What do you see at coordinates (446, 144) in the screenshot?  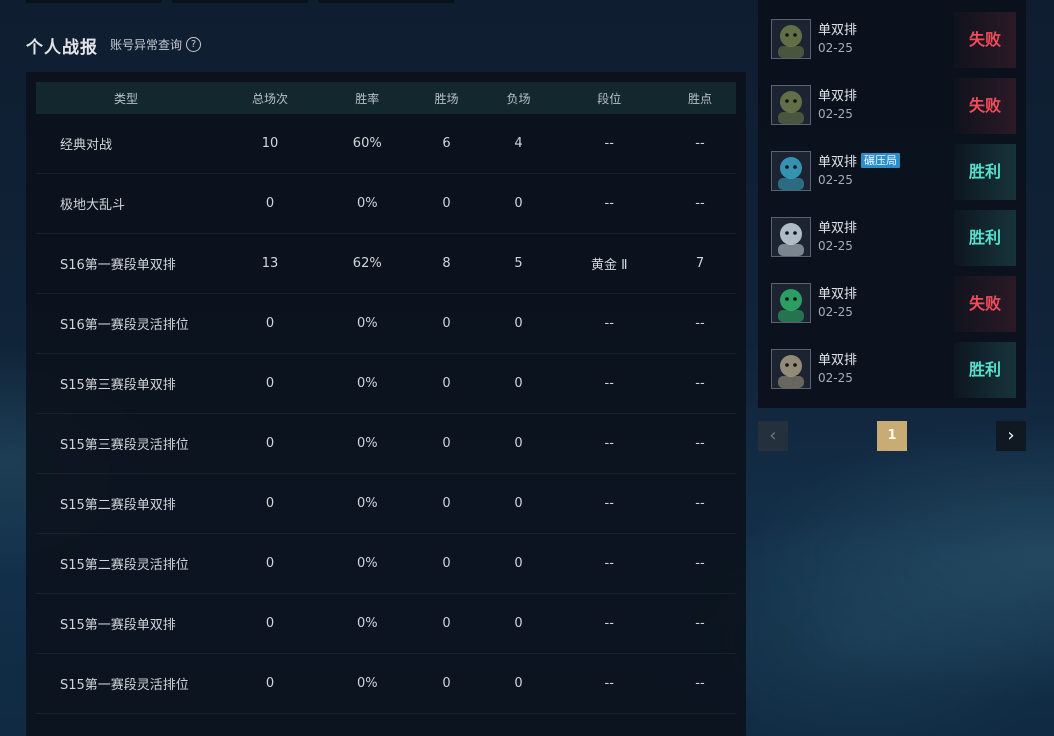 I see `stat-cell: 6` at bounding box center [446, 144].